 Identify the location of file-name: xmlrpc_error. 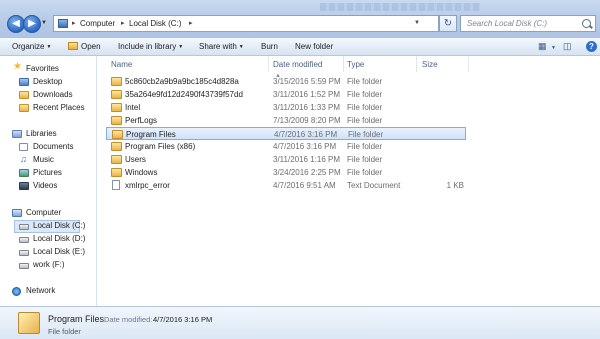
(147, 185).